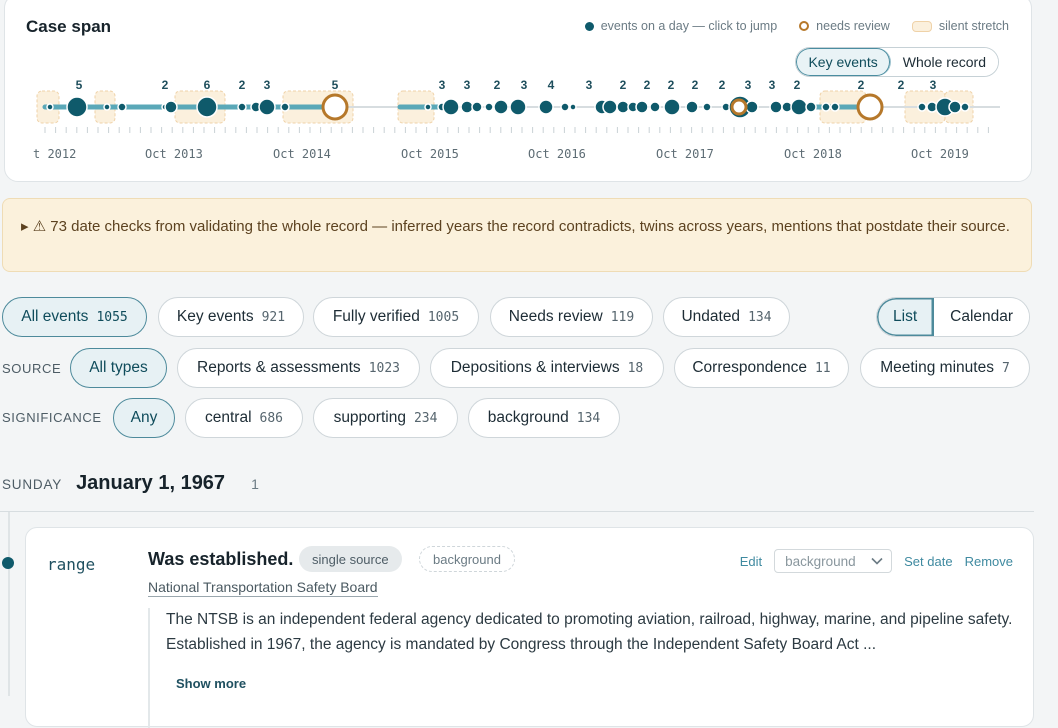 Image resolution: width=1058 pixels, height=728 pixels. Describe the element at coordinates (535, 367) in the screenshot. I see `filter-label: Depositions & interviews` at that location.